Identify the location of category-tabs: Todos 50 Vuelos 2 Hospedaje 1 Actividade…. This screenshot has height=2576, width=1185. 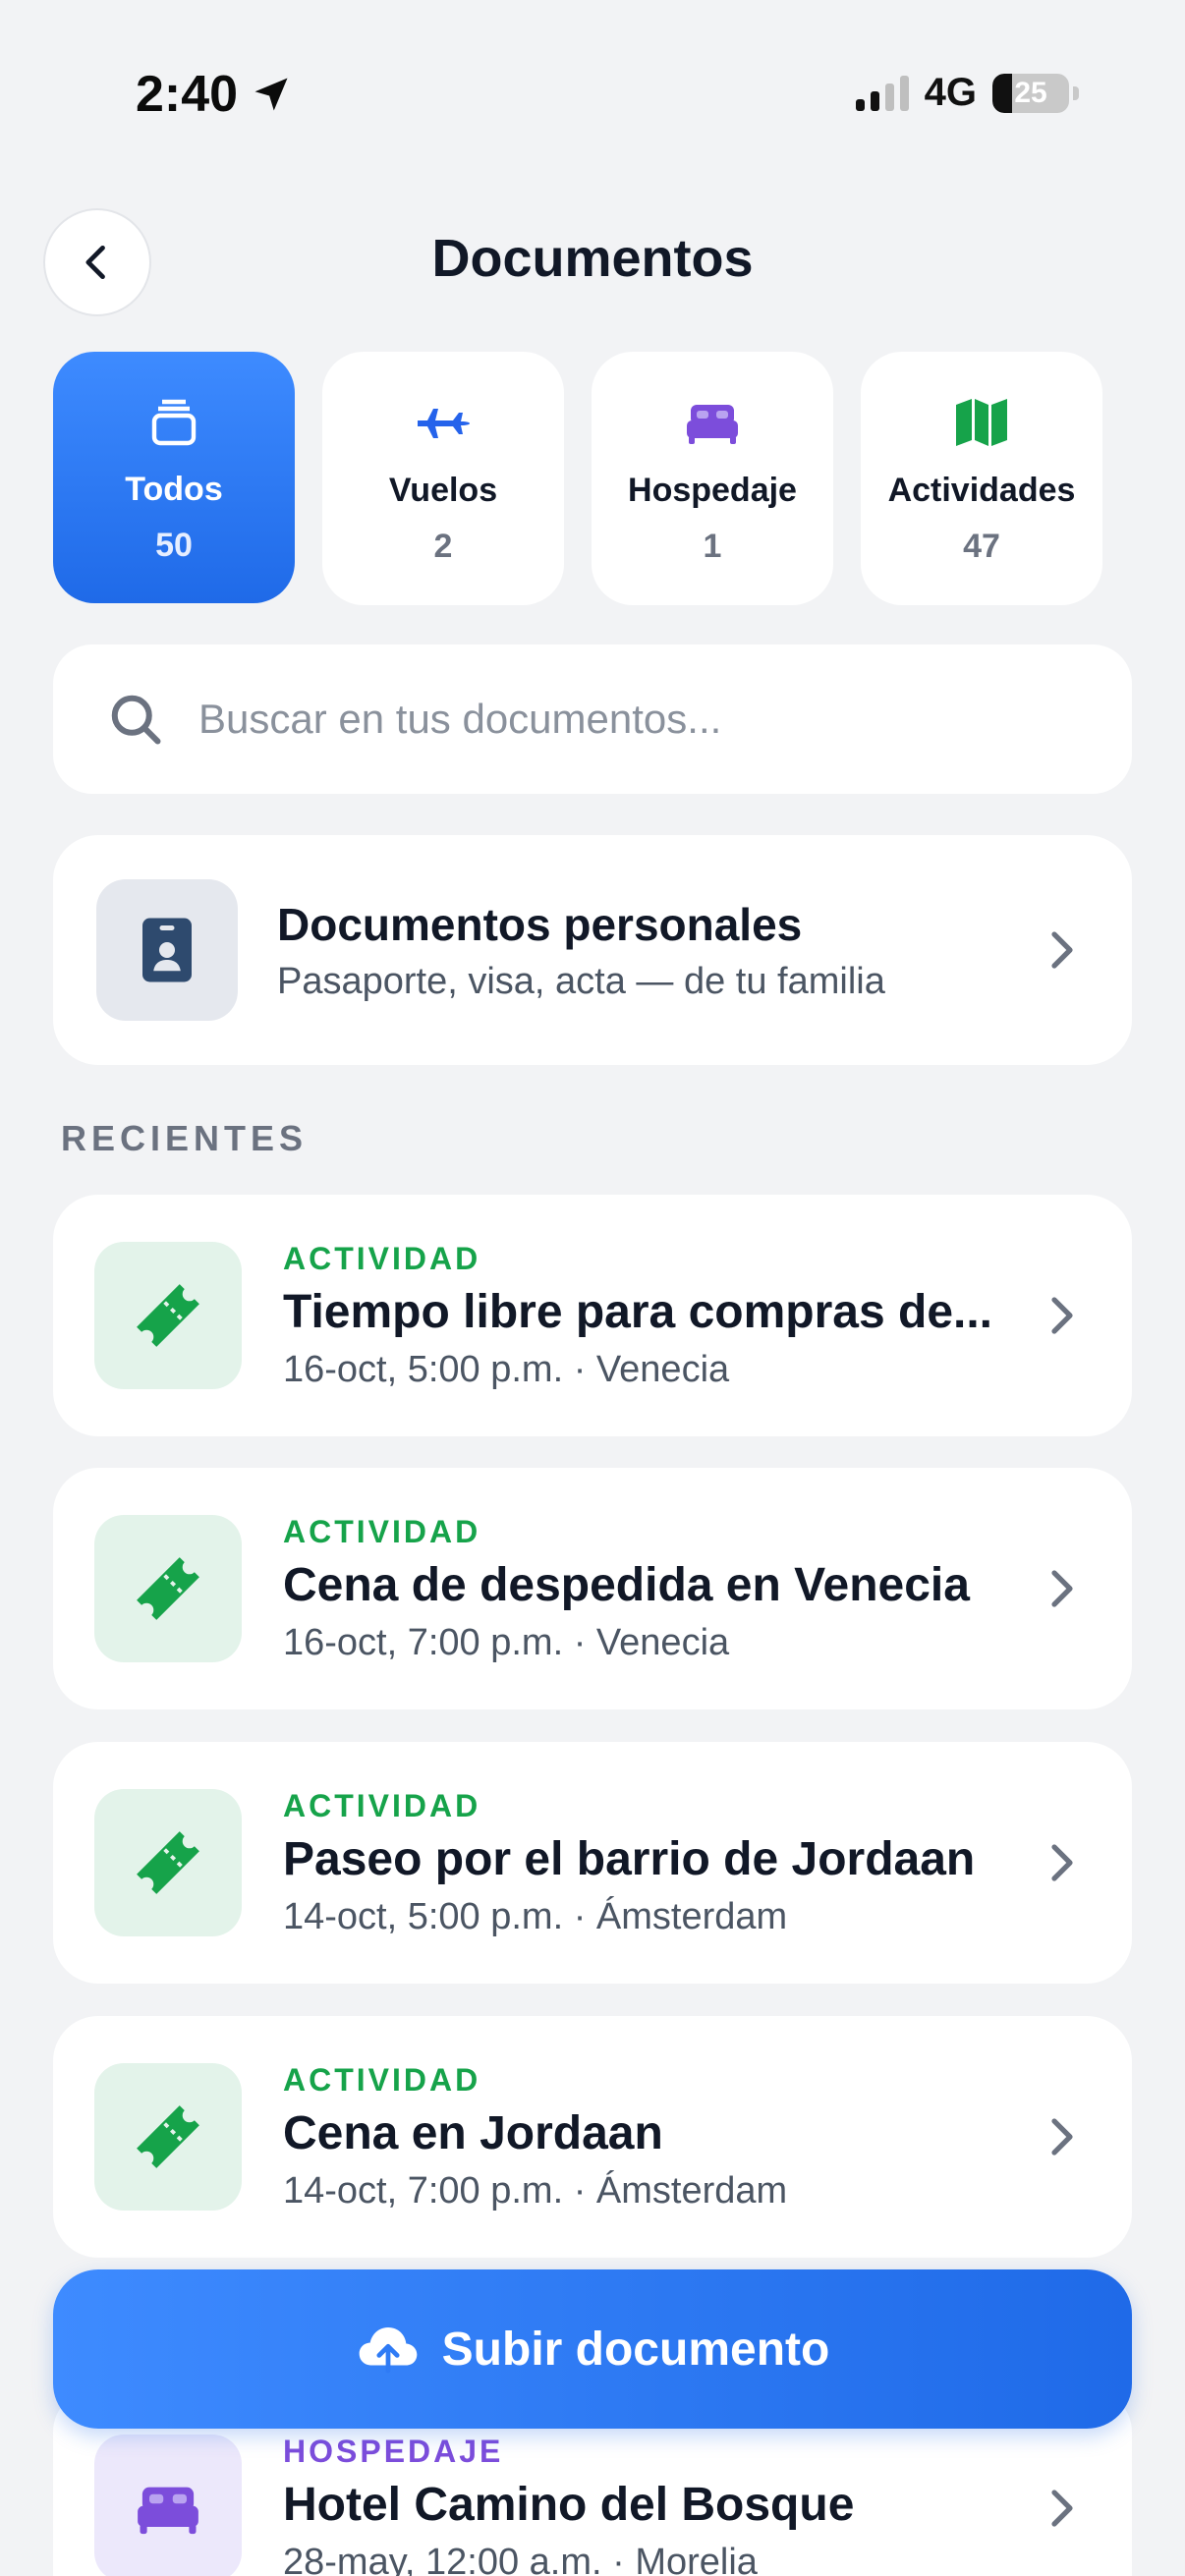
(577, 478).